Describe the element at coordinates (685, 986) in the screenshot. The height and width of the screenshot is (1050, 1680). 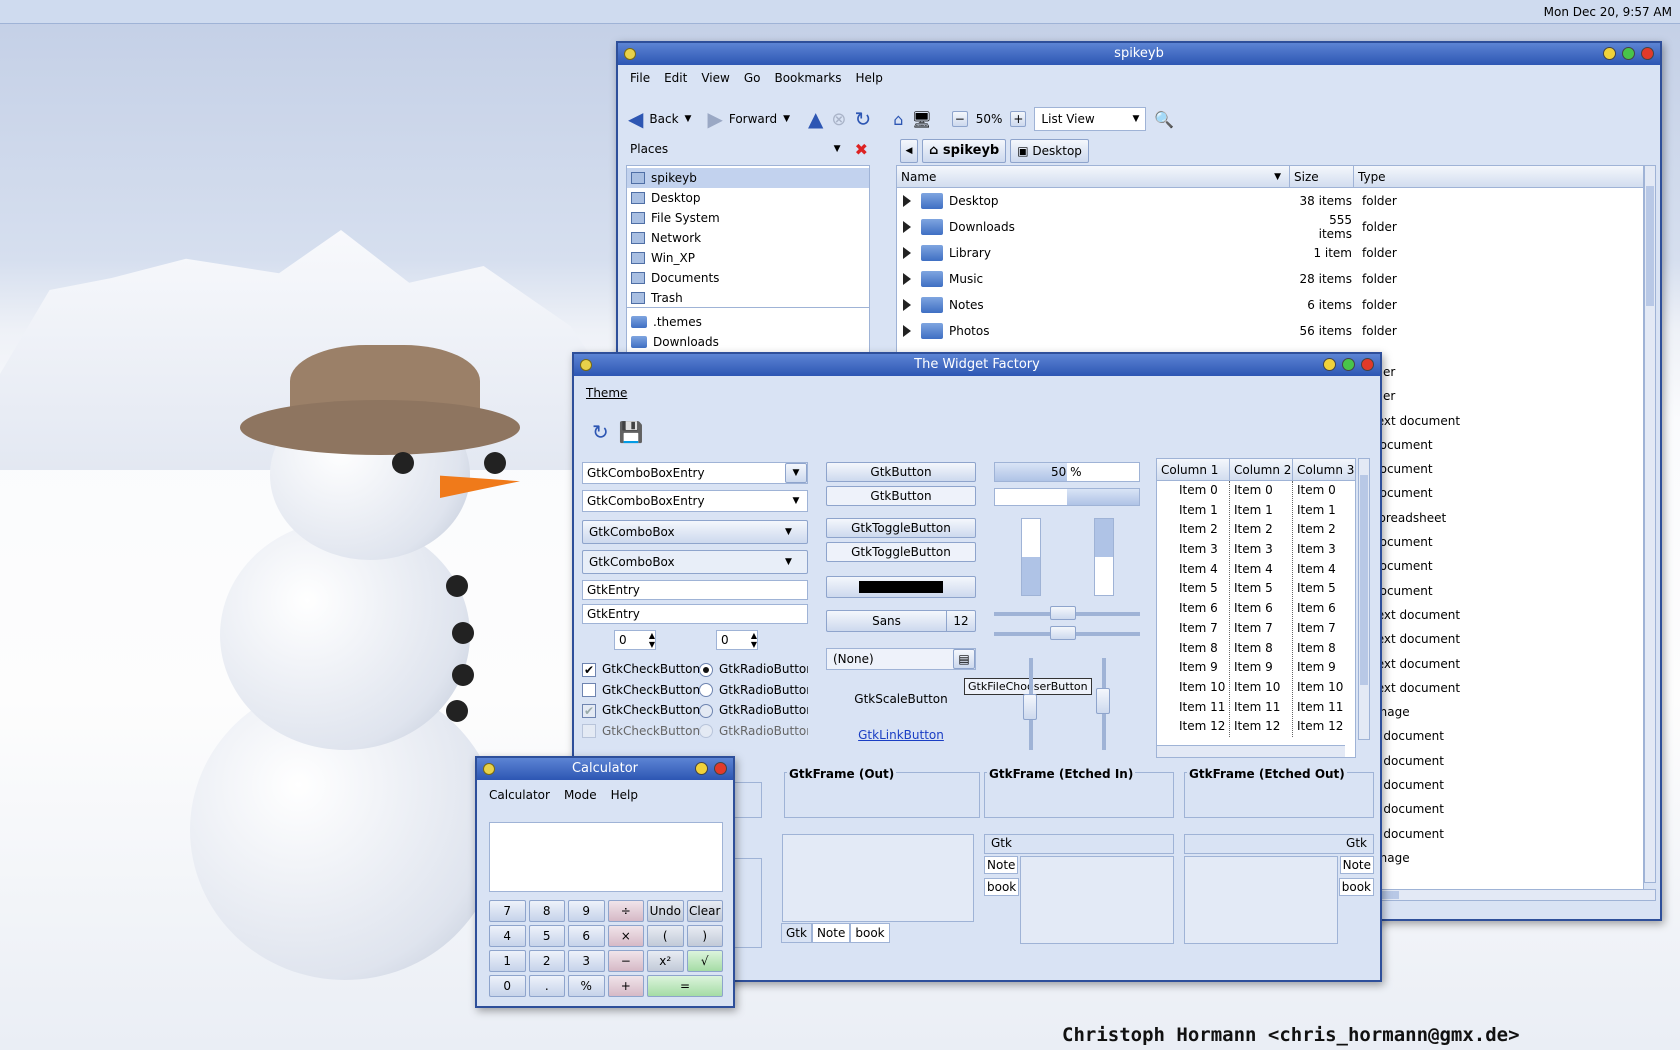
I see `calc-key: =` at that location.